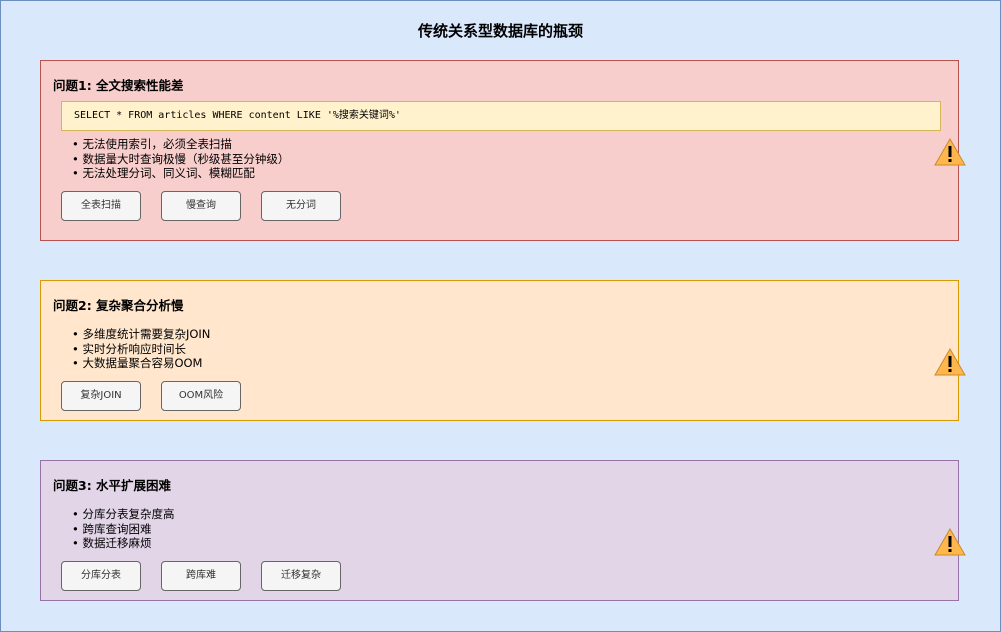  Describe the element at coordinates (118, 305) in the screenshot. I see `problem-2-heading: 问题2: 复杂聚合分析慢` at that location.